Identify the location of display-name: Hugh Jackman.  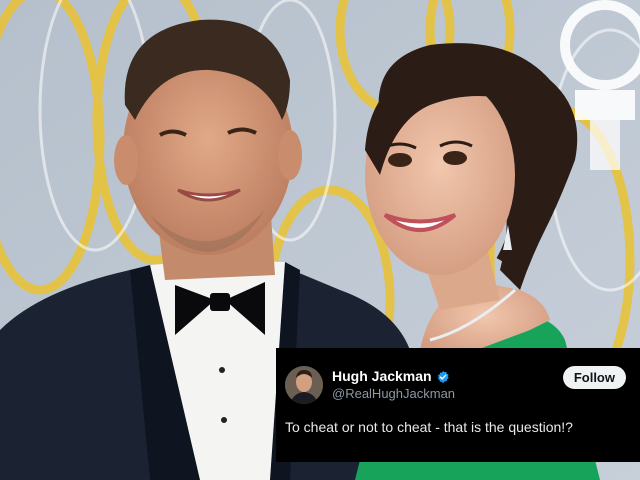
(382, 376).